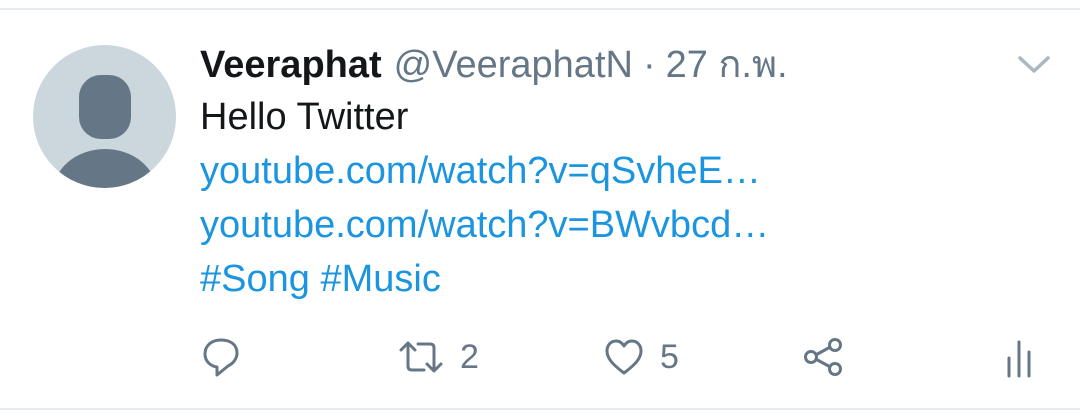  Describe the element at coordinates (304, 117) in the screenshot. I see `tweet-text: Hello Twitter` at that location.